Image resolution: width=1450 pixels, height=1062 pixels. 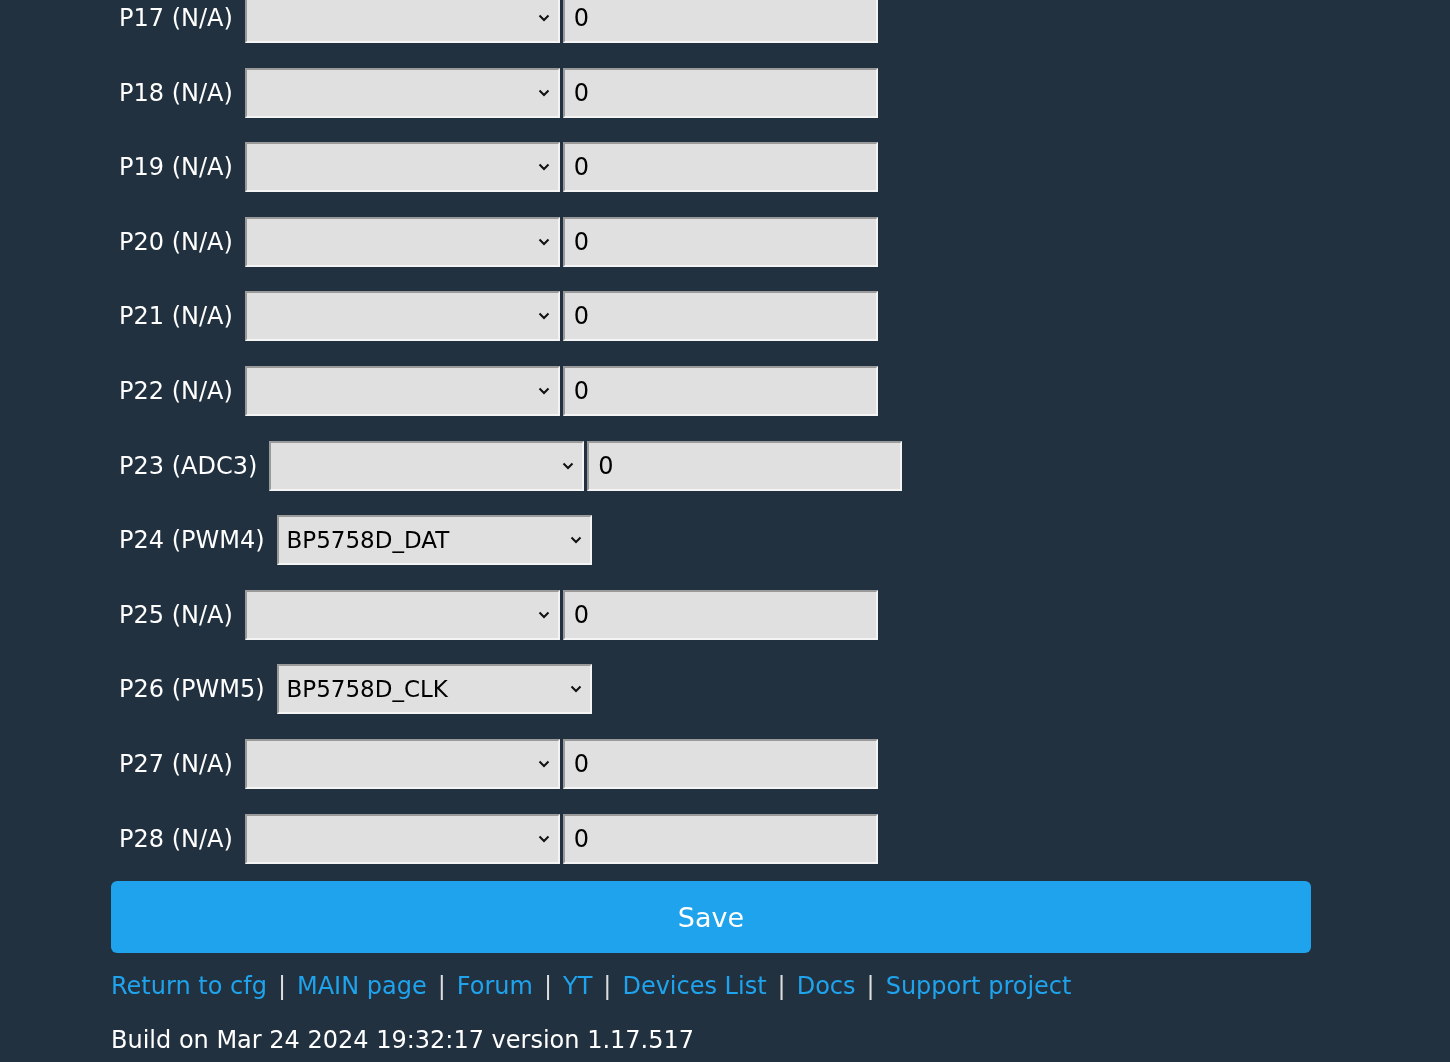 I want to click on nav-link: Support project, so click(x=978, y=986).